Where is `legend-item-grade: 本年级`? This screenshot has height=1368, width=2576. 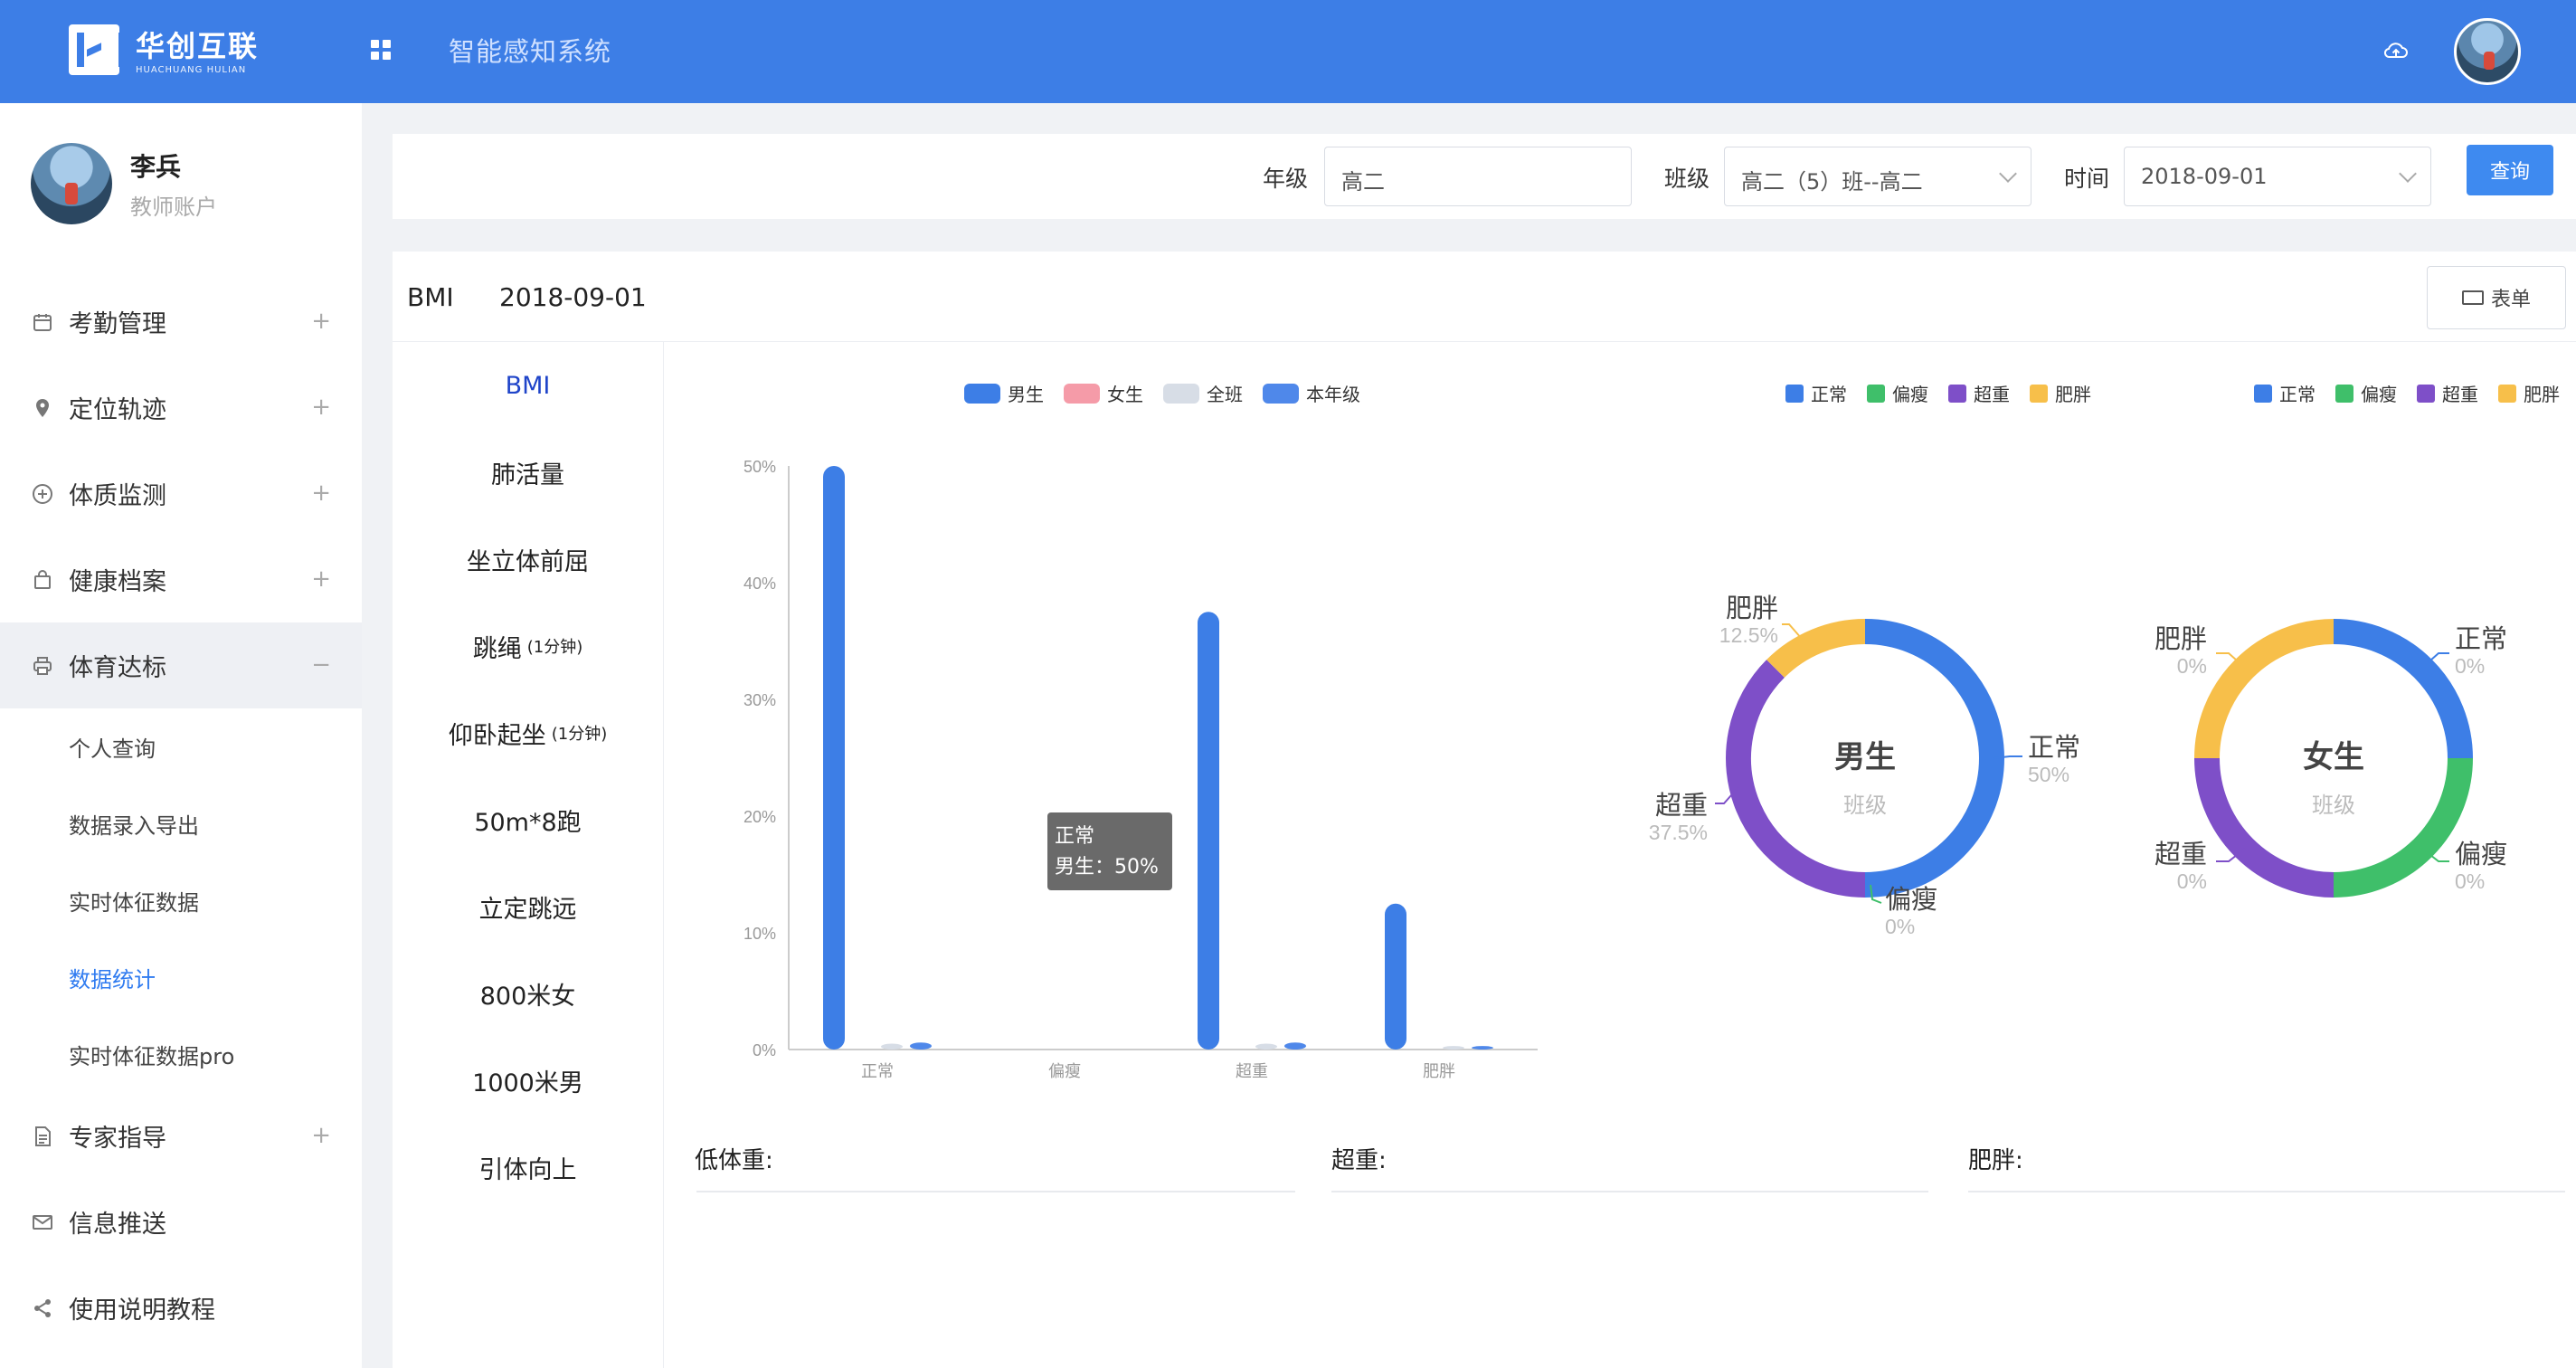 legend-item-grade: 本年级 is located at coordinates (1311, 393).